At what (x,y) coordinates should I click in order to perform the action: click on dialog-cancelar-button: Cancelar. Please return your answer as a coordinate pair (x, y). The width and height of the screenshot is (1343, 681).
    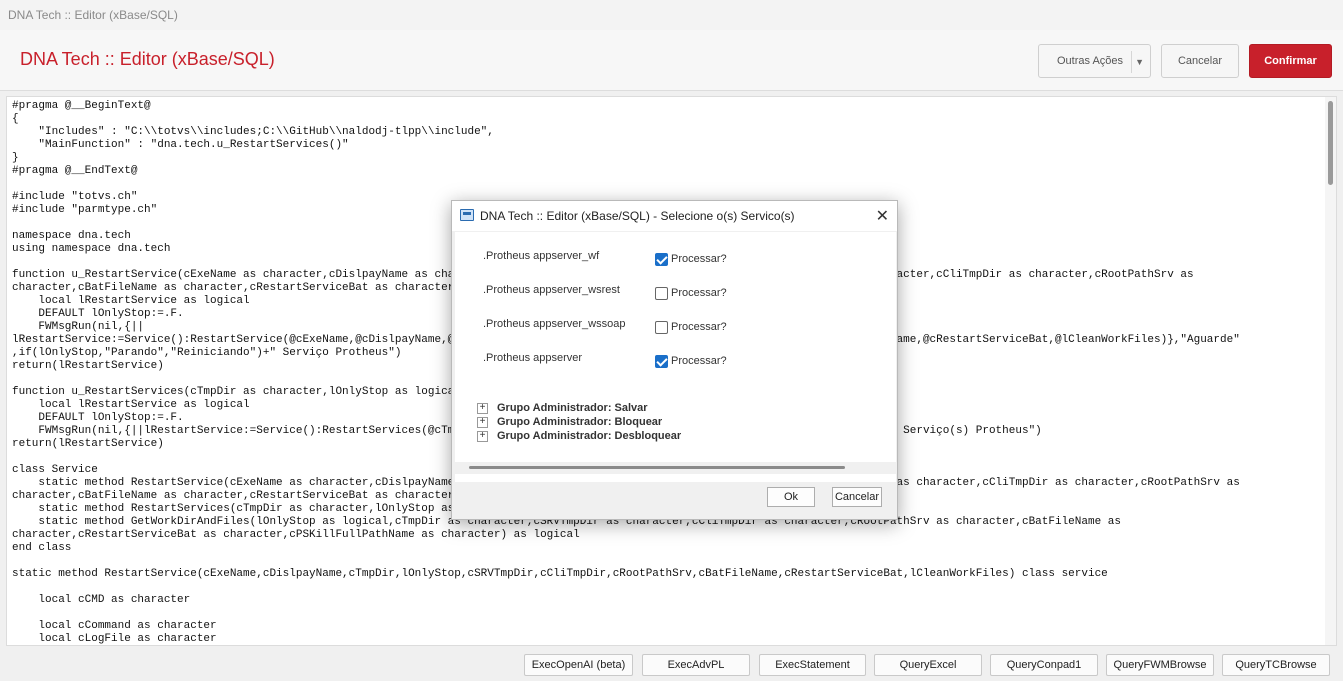
    Looking at the image, I should click on (857, 497).